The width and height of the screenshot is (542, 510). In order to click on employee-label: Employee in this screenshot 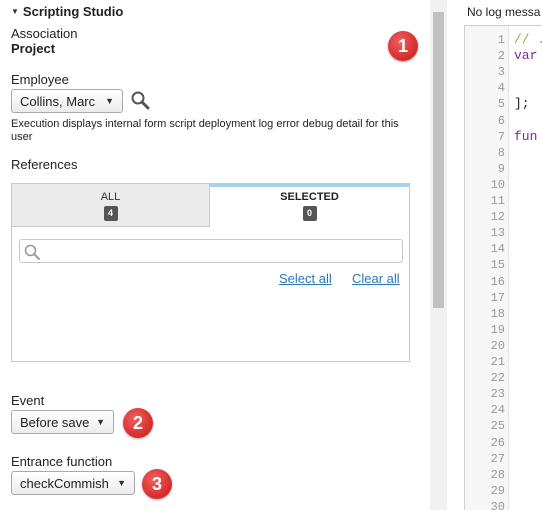, I will do `click(40, 79)`.